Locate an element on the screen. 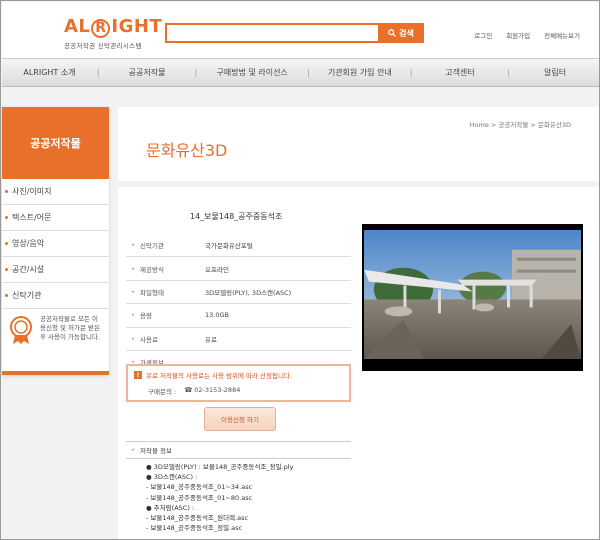  list-item: ● 3D스캔(ASC) : is located at coordinates (172, 477).